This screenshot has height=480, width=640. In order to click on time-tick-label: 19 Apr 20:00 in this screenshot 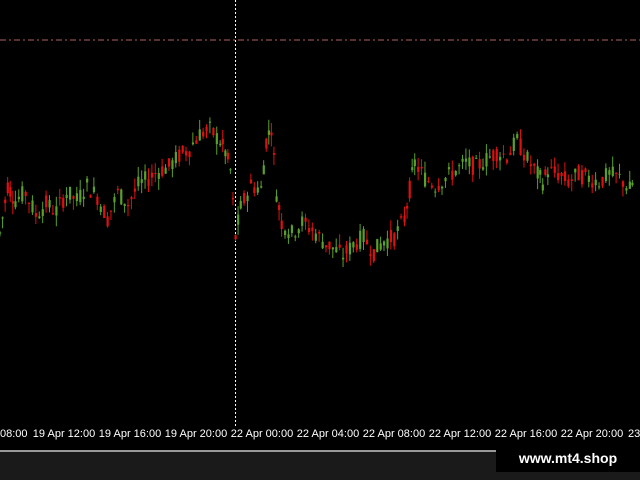, I will do `click(196, 434)`.